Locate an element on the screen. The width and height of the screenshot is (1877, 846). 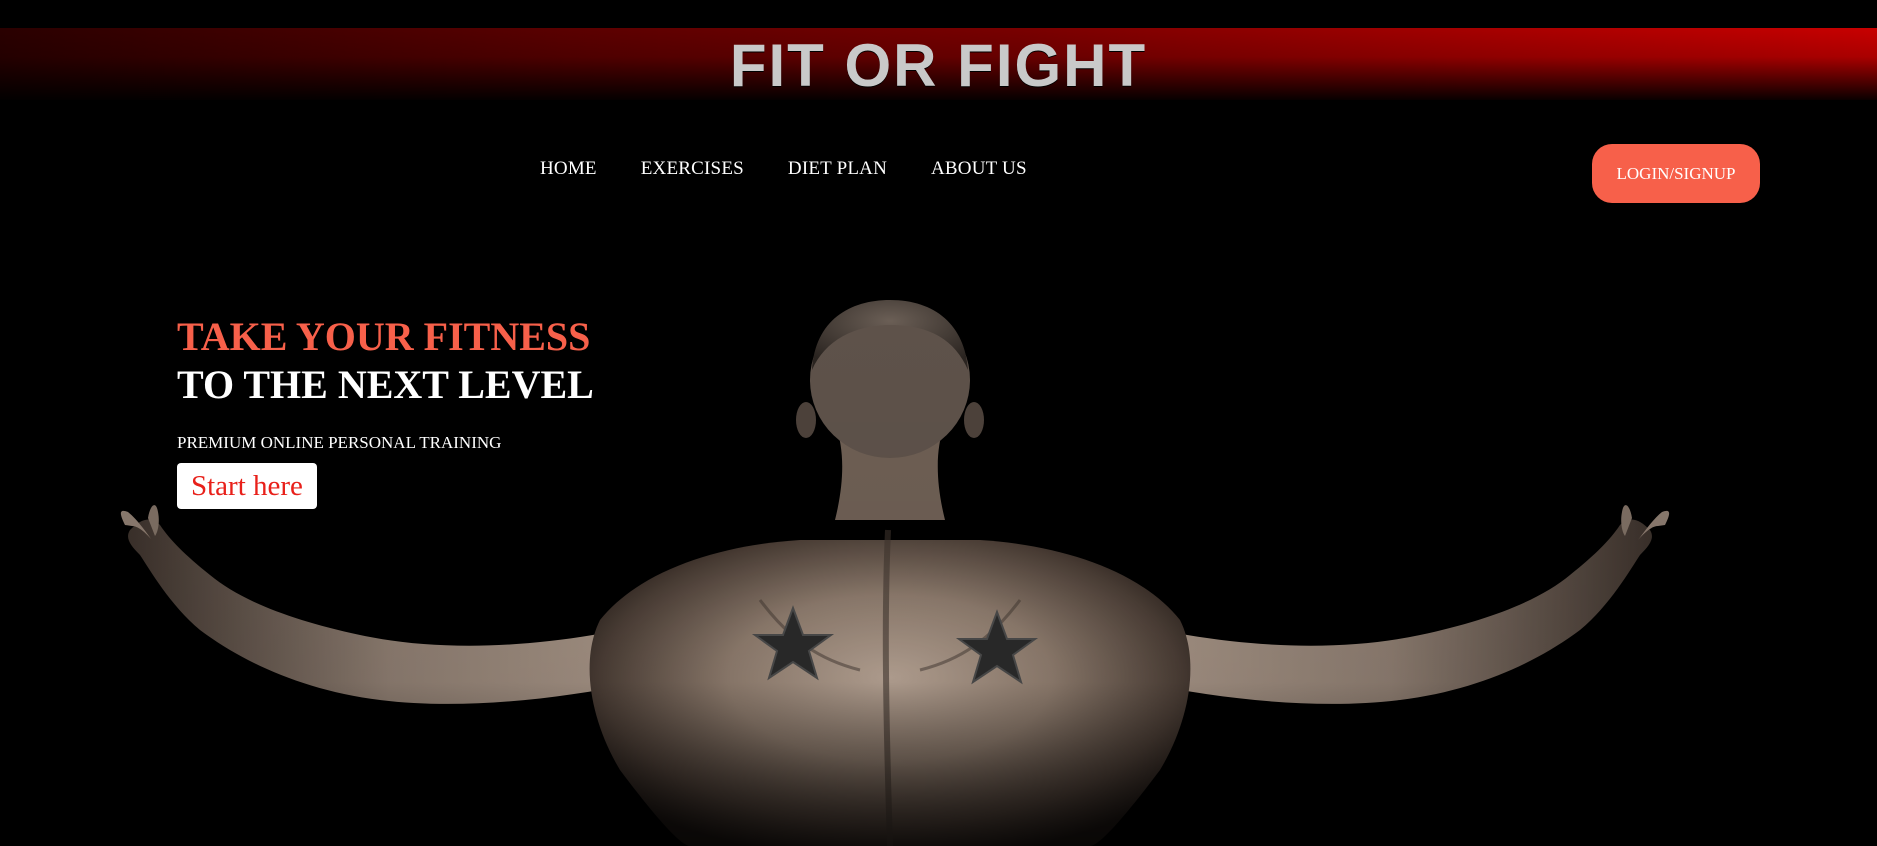
hero-headline-line2: TO THE NEXT LEVEL is located at coordinates (385, 384).